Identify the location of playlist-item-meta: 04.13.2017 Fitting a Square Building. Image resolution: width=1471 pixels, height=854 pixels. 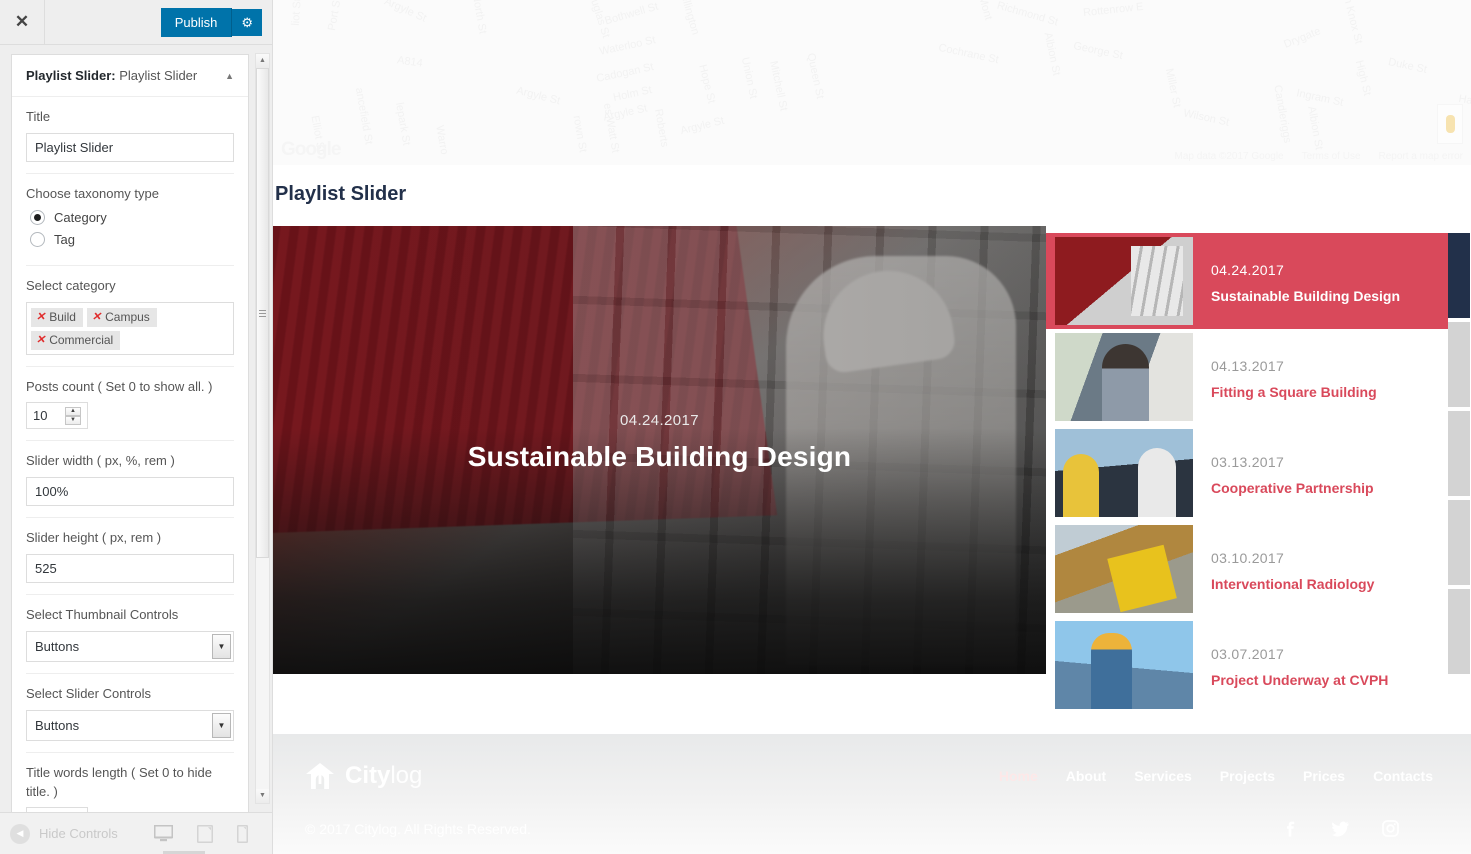
(1294, 366).